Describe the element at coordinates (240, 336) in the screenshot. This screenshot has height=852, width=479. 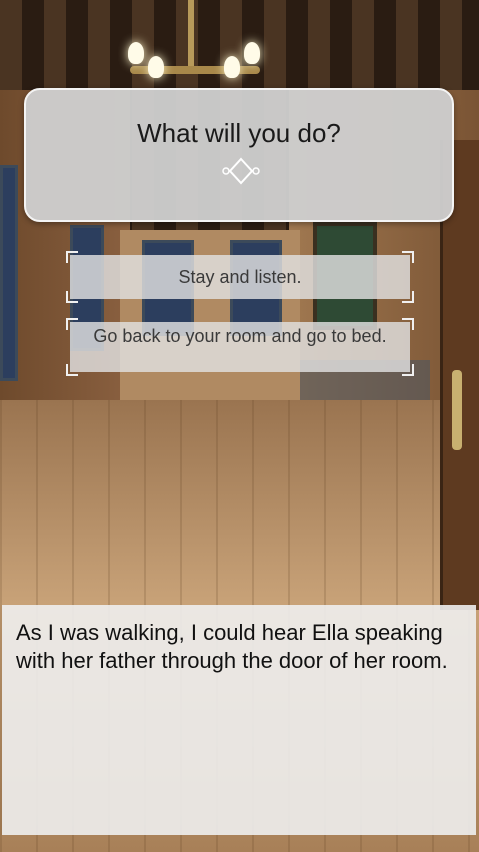
I see `choice-label: Go back to your room and go to bed.` at that location.